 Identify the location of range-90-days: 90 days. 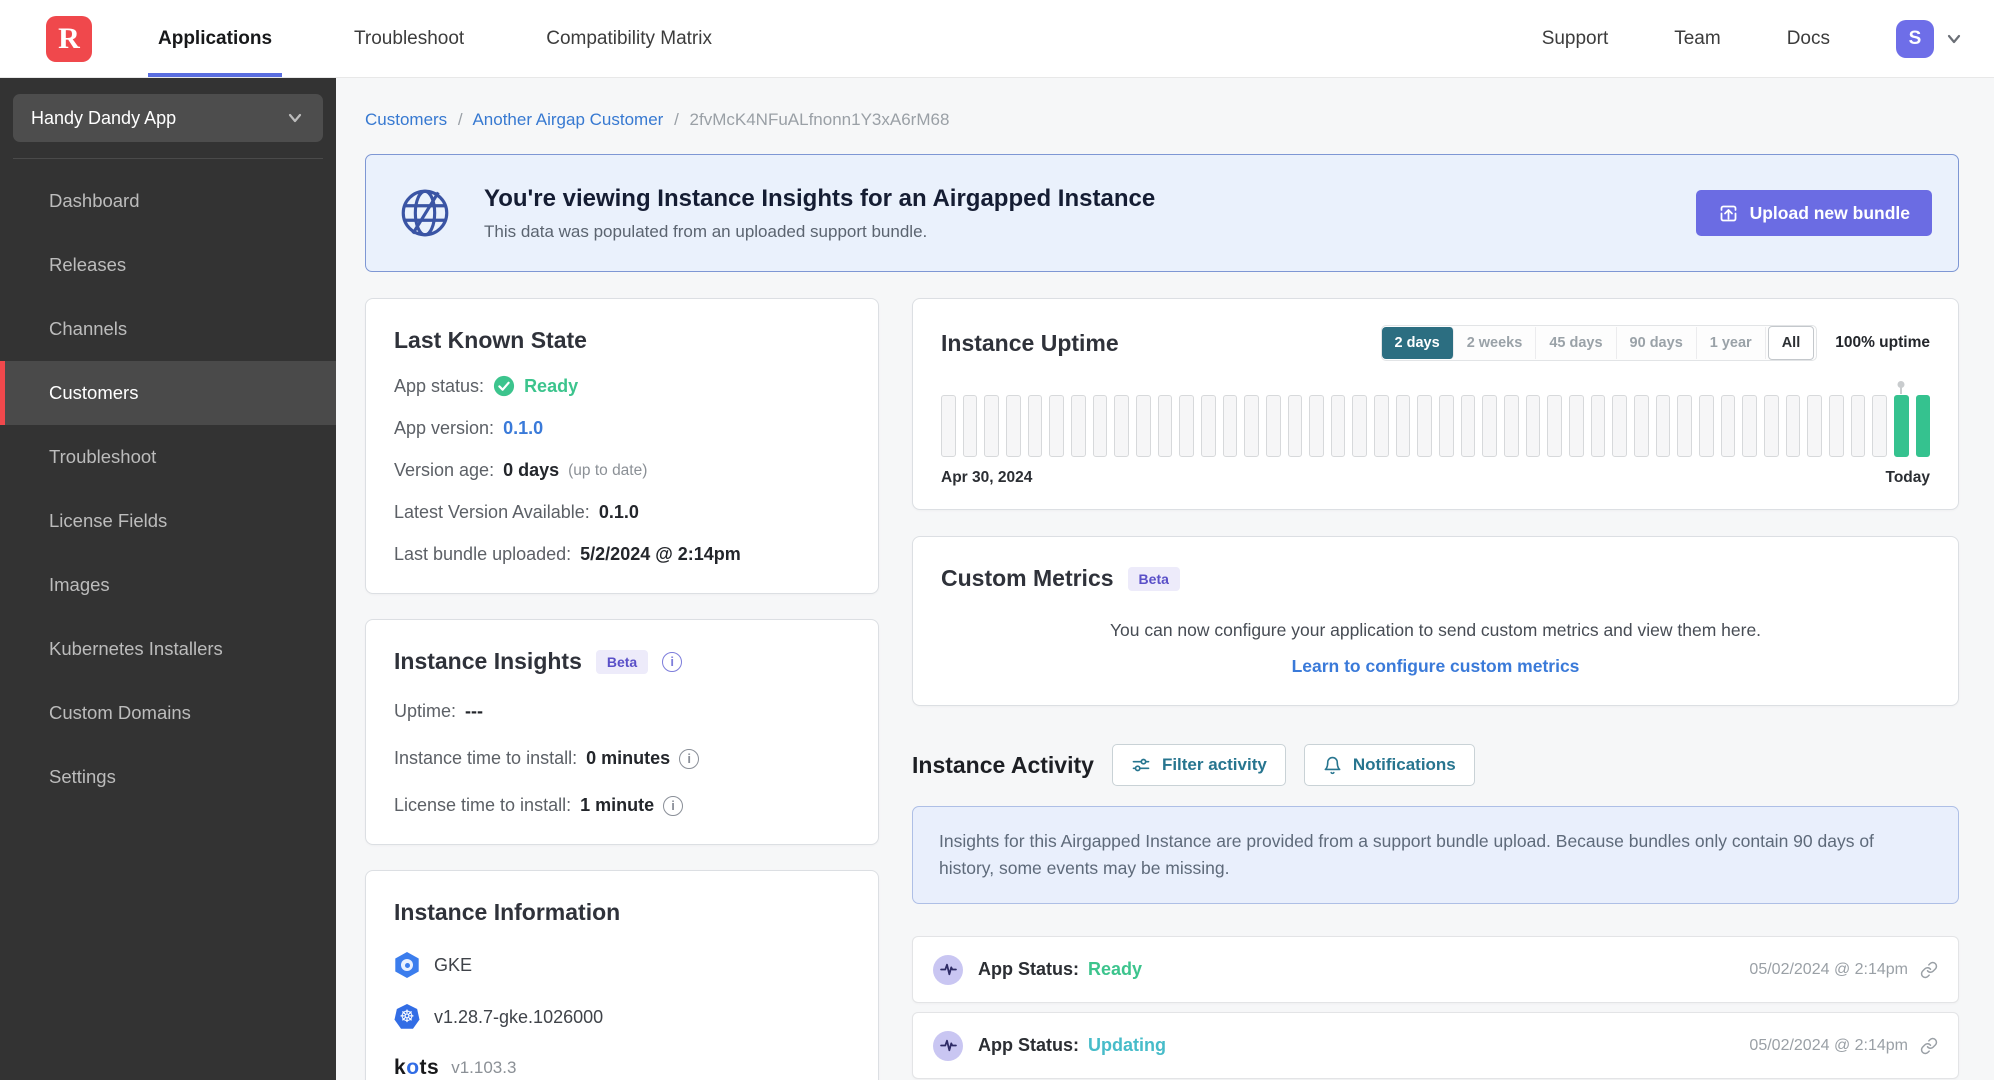
(1657, 343).